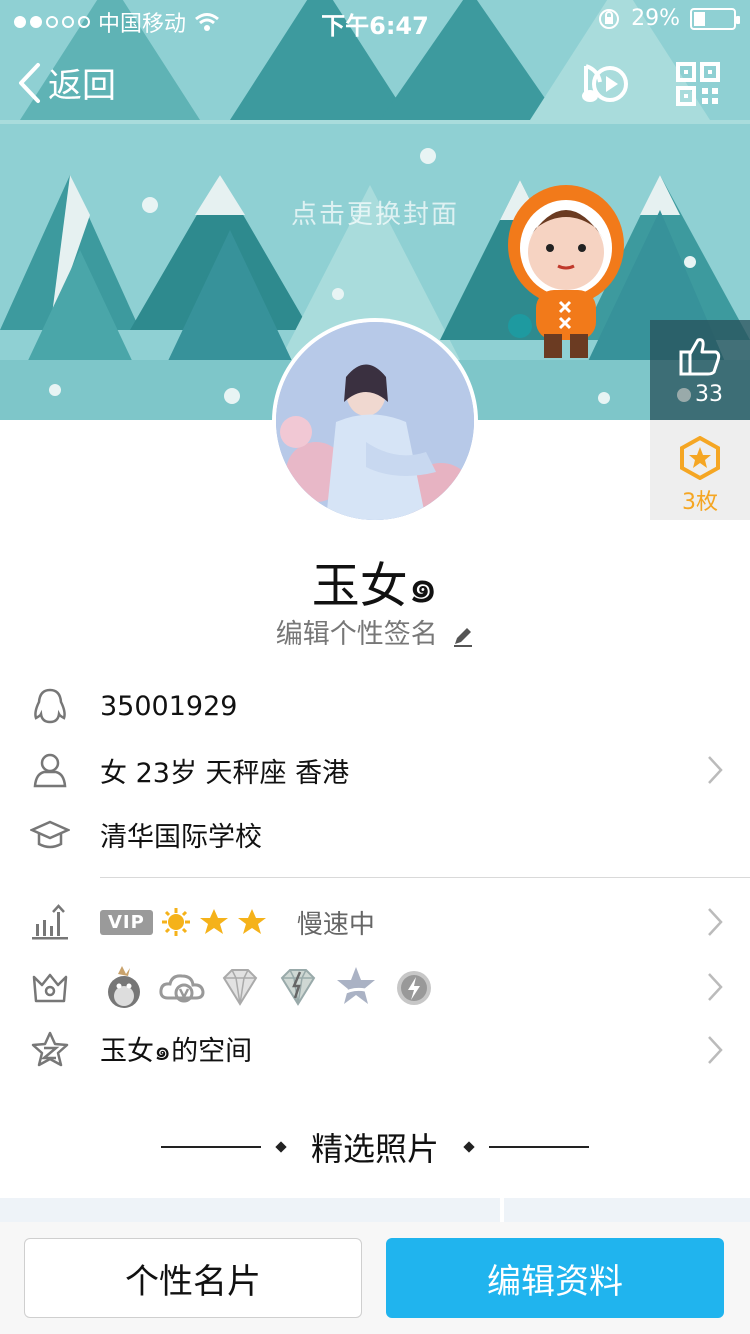  What do you see at coordinates (698, 84) in the screenshot?
I see `qr-code-icon` at bounding box center [698, 84].